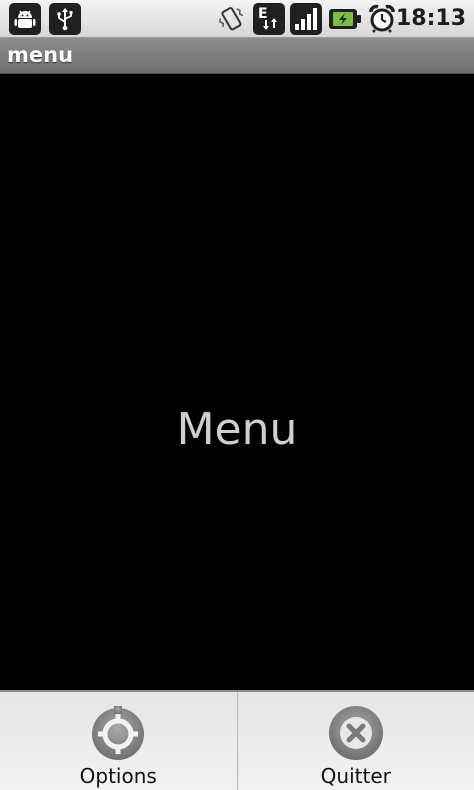 This screenshot has width=474, height=790. I want to click on options-menu: Options Quitter, so click(237, 740).